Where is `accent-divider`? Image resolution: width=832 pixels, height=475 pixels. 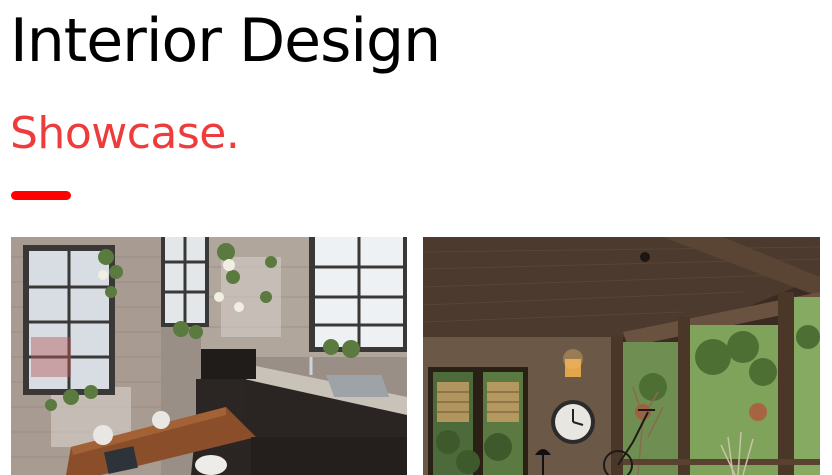
accent-divider is located at coordinates (41, 195).